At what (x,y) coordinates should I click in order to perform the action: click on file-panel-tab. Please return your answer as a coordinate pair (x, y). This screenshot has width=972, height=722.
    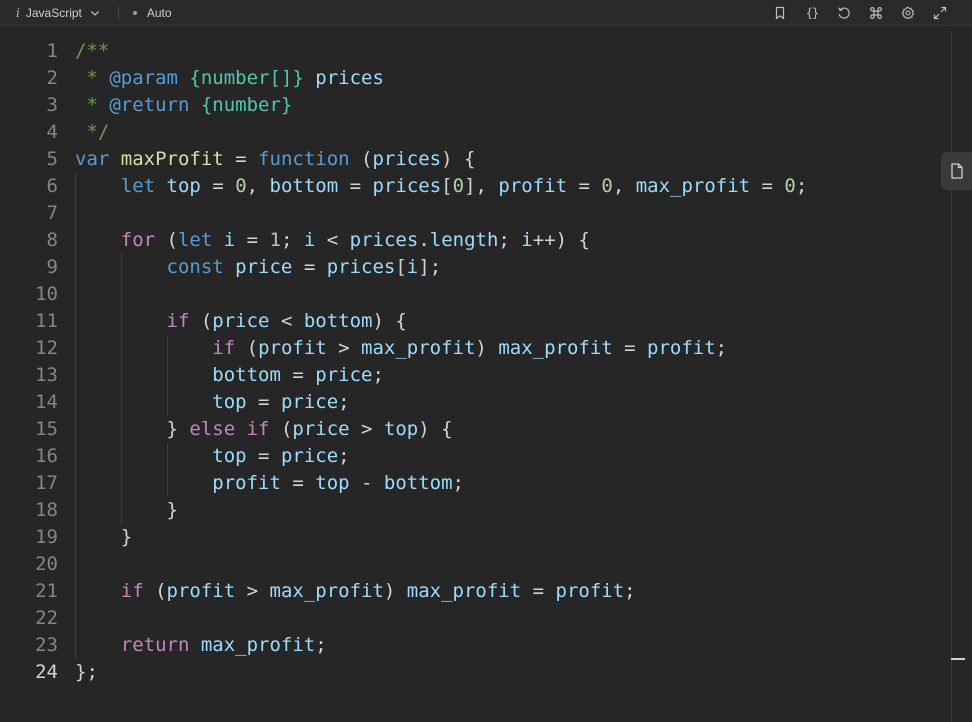
    Looking at the image, I should click on (956, 171).